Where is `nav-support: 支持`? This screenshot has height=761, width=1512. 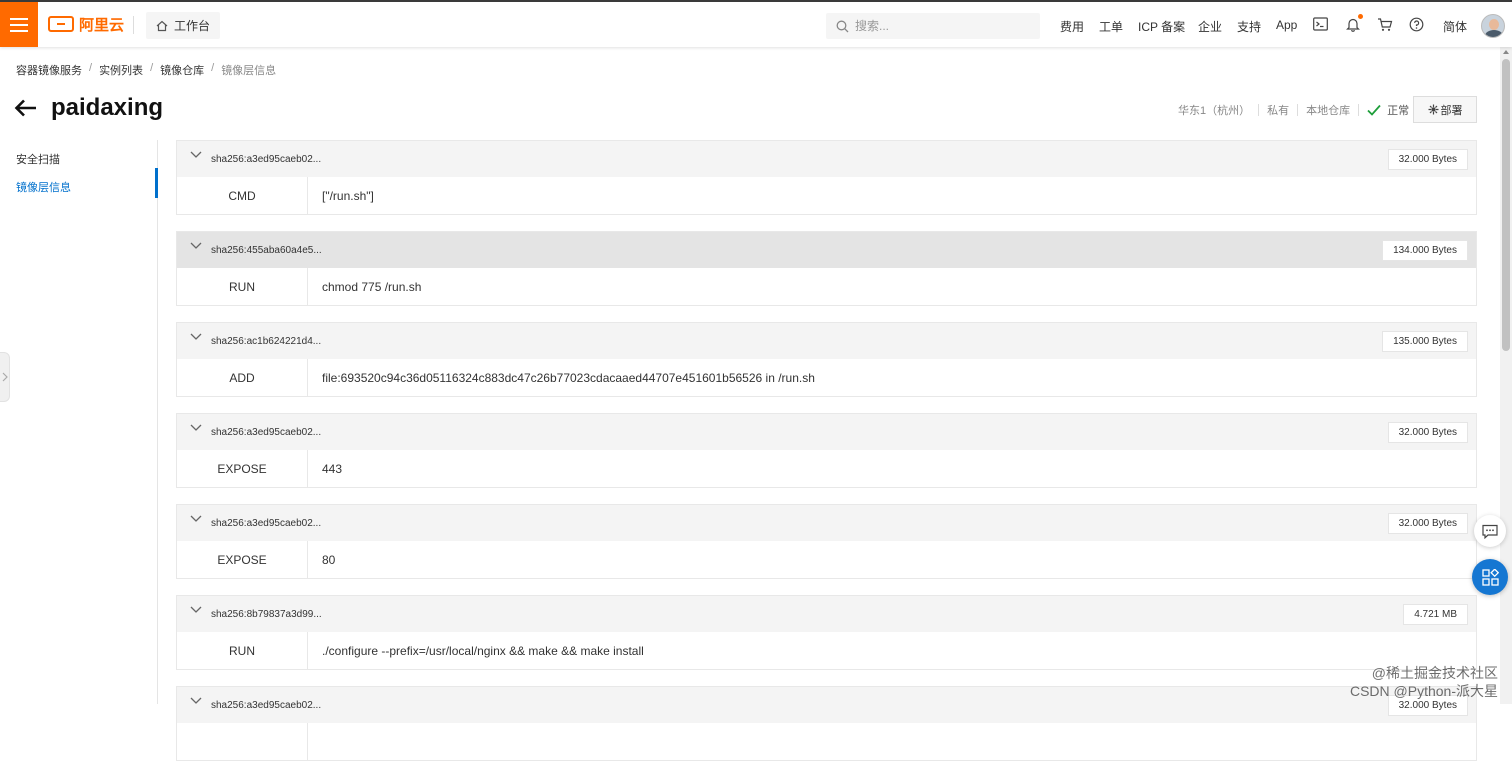
nav-support: 支持 is located at coordinates (1249, 26).